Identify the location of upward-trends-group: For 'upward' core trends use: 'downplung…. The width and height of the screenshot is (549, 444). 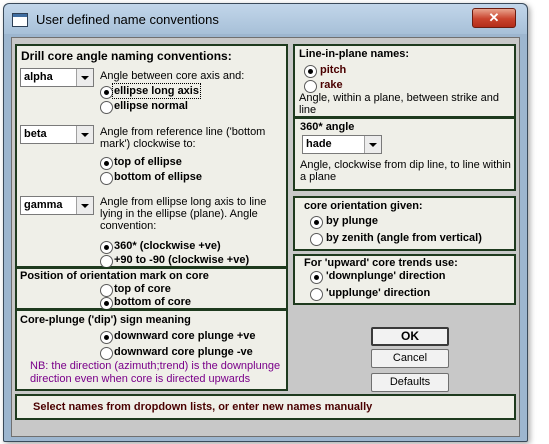
(404, 279).